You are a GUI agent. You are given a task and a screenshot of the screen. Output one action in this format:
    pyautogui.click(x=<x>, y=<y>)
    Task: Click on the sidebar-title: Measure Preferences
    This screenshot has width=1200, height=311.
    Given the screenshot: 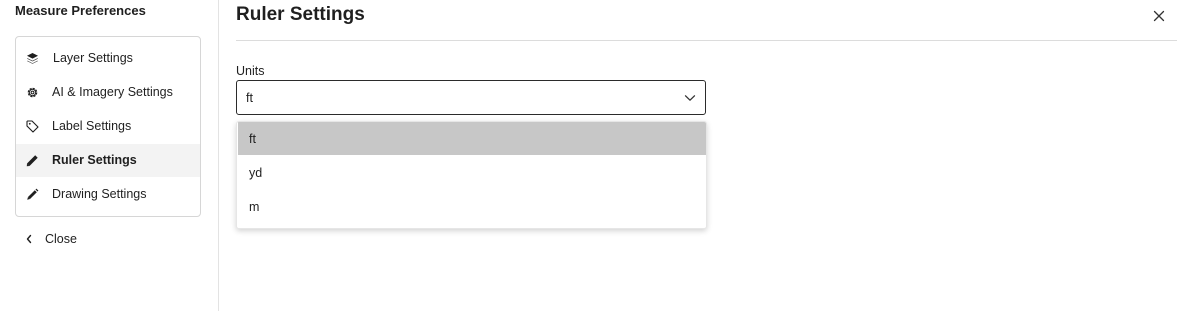 What is the action you would take?
    pyautogui.click(x=80, y=10)
    